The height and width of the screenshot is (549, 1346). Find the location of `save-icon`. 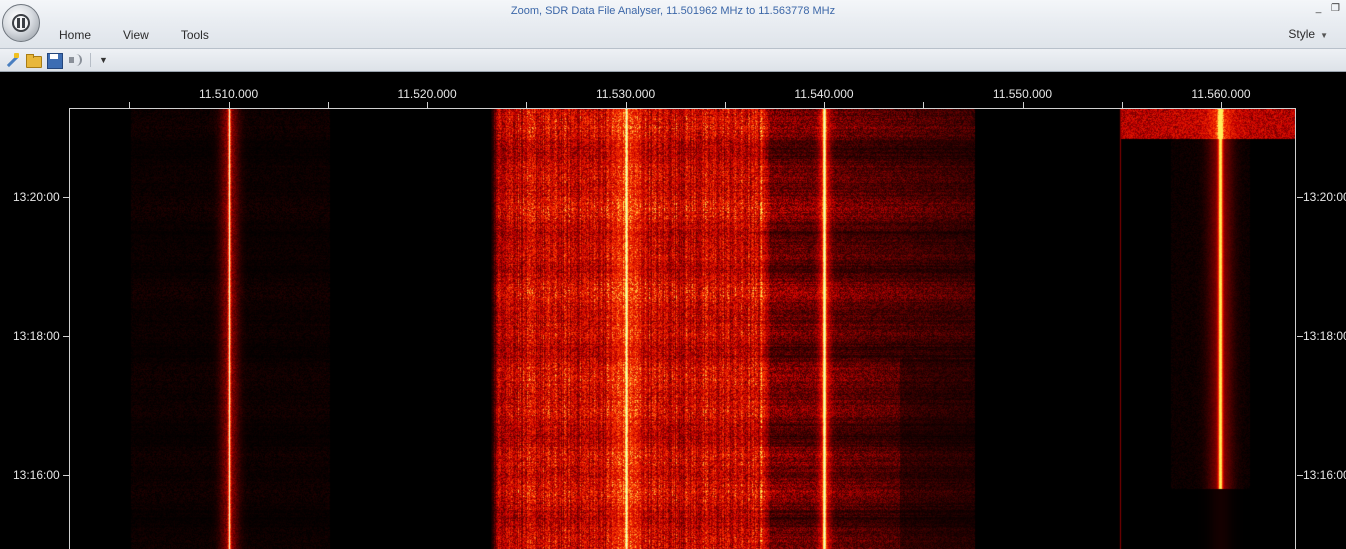

save-icon is located at coordinates (54, 60).